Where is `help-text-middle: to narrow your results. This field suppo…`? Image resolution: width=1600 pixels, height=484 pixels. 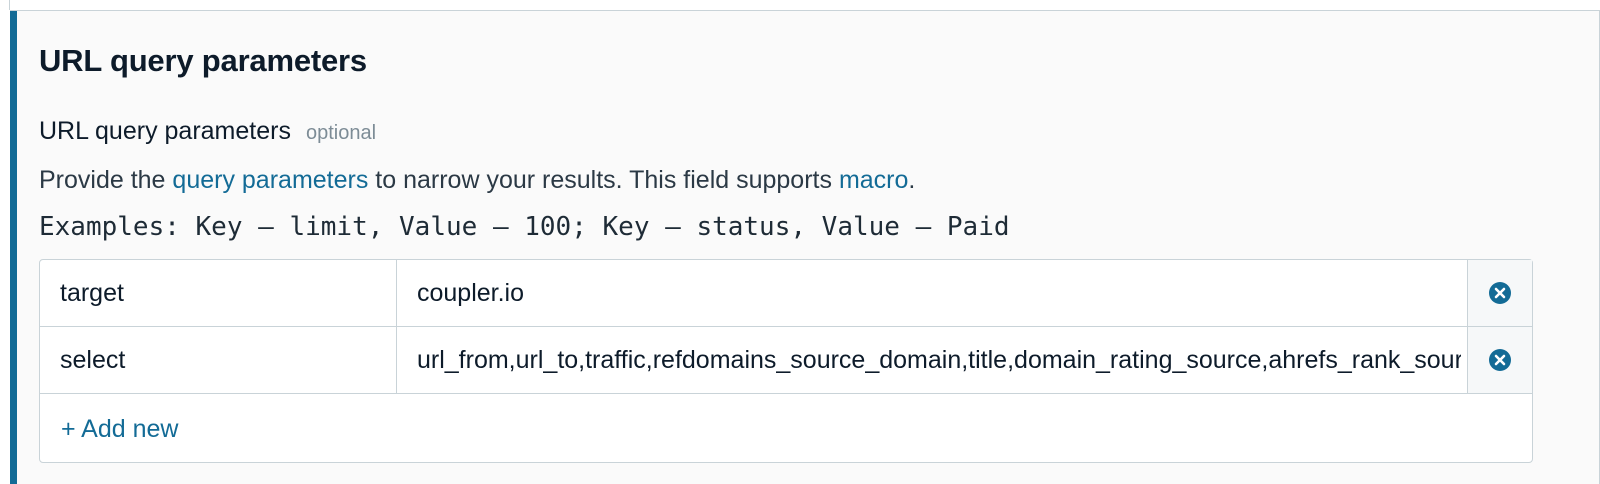
help-text-middle: to narrow your results. This field suppo… is located at coordinates (603, 180).